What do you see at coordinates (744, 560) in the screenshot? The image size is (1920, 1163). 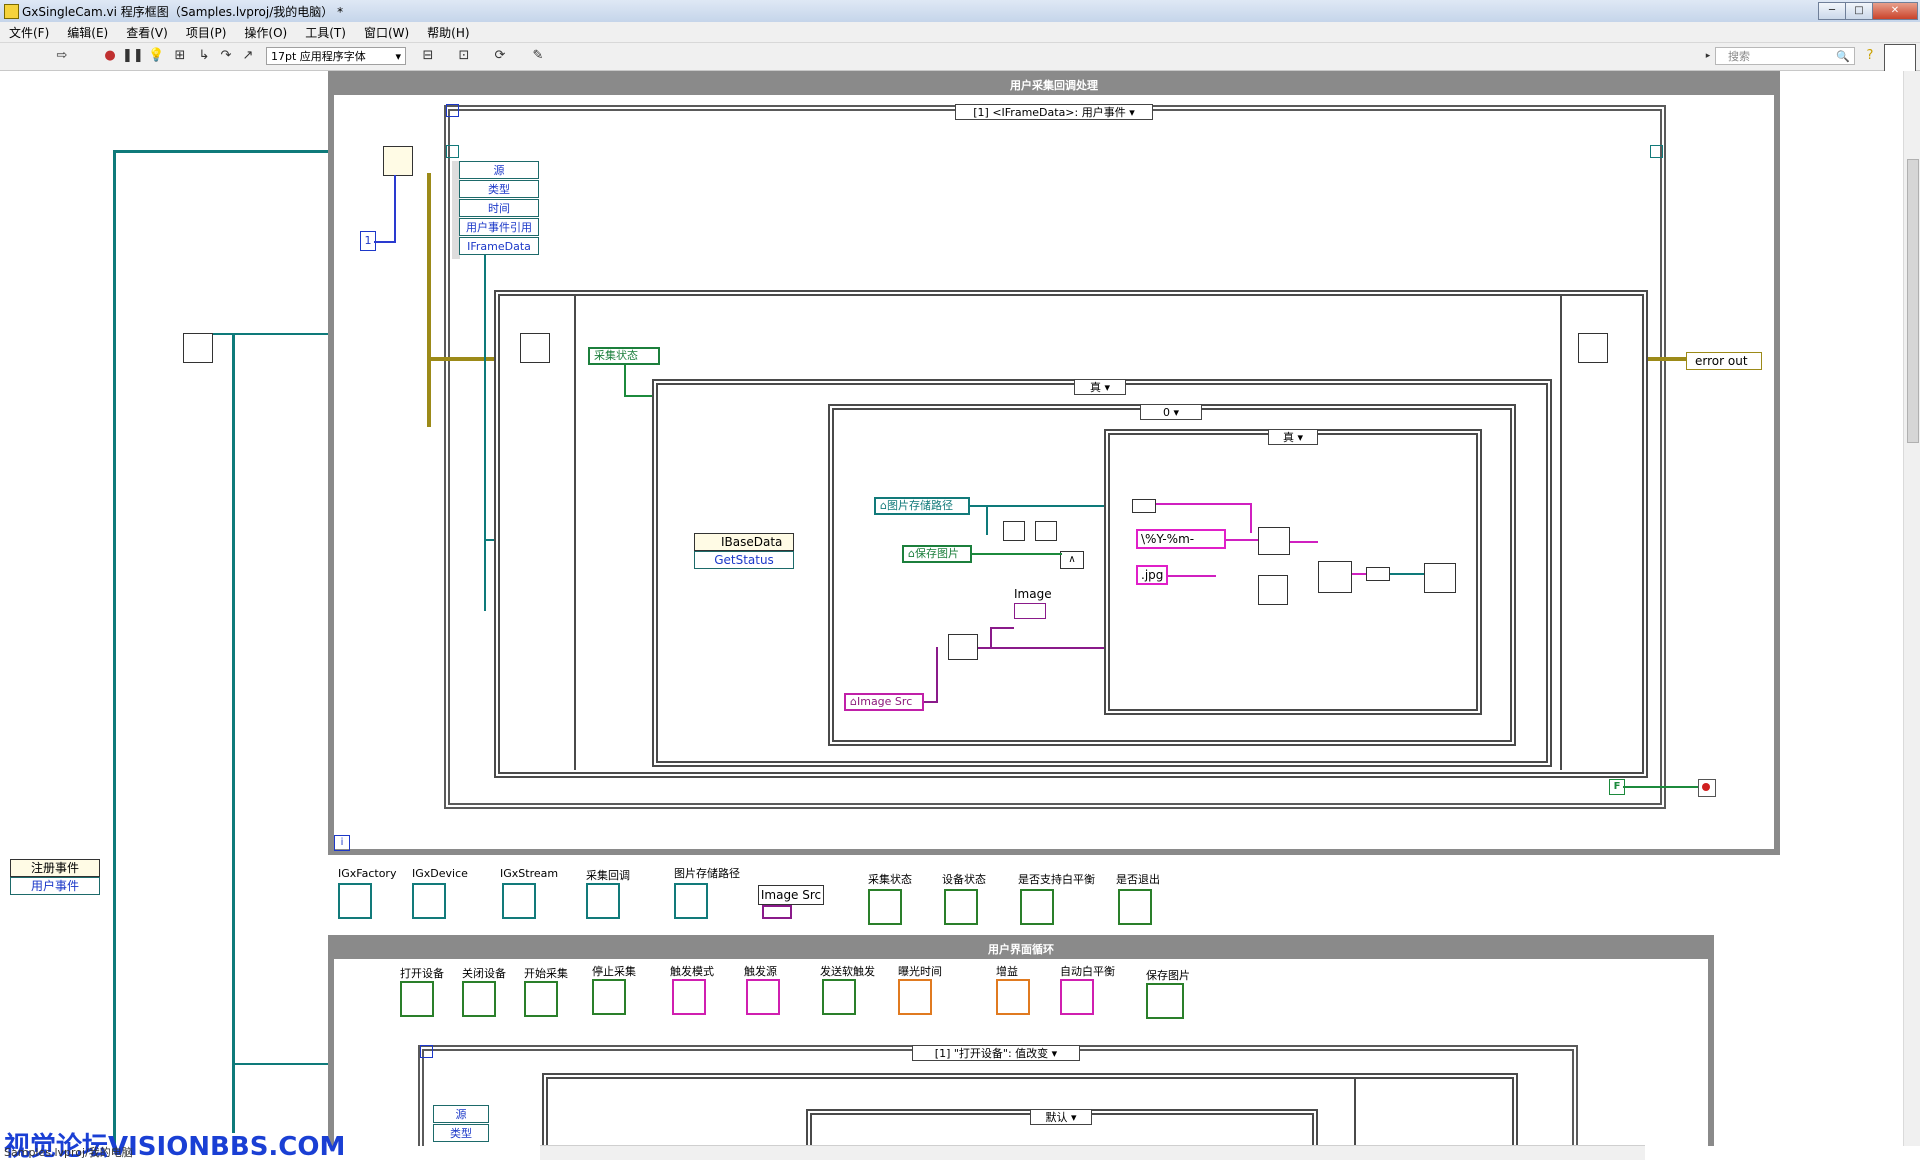 I see `invoke-node-method: GetStatus` at bounding box center [744, 560].